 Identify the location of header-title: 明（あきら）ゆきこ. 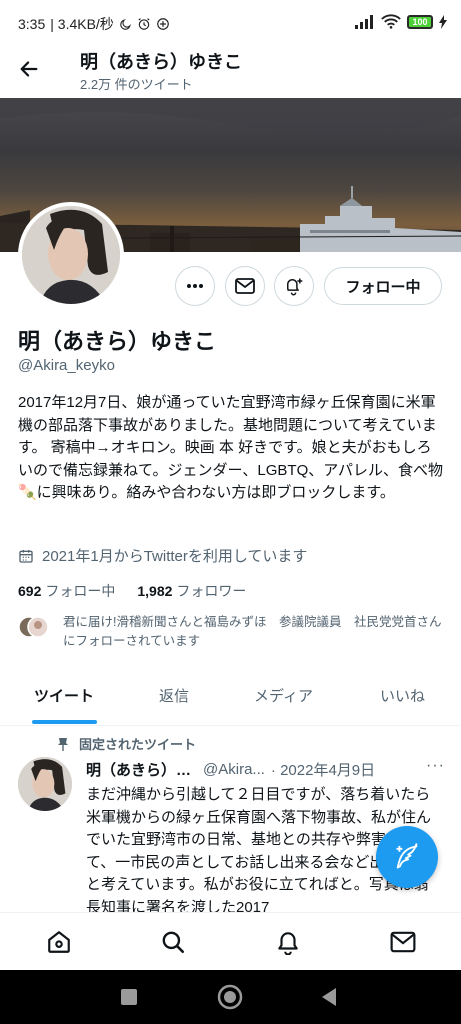
(161, 62).